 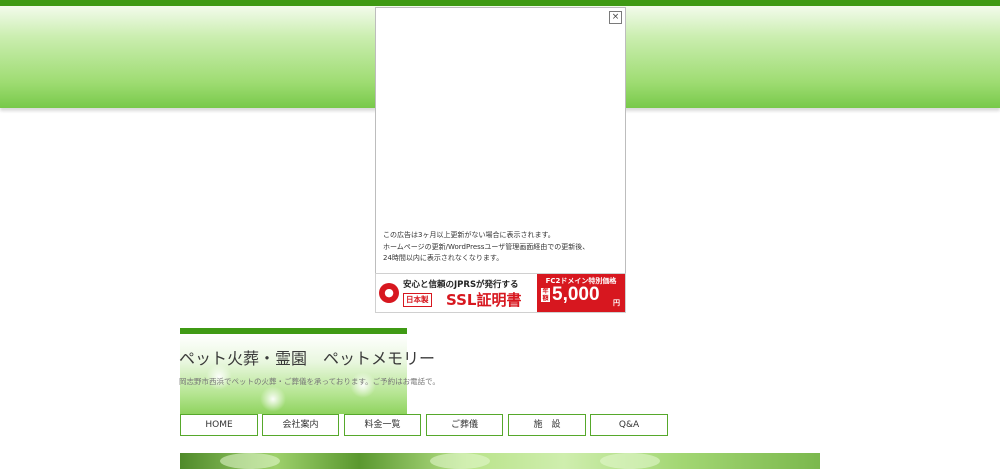 What do you see at coordinates (382, 425) in the screenshot?
I see `nav-item-pricing: 料金一覧` at bounding box center [382, 425].